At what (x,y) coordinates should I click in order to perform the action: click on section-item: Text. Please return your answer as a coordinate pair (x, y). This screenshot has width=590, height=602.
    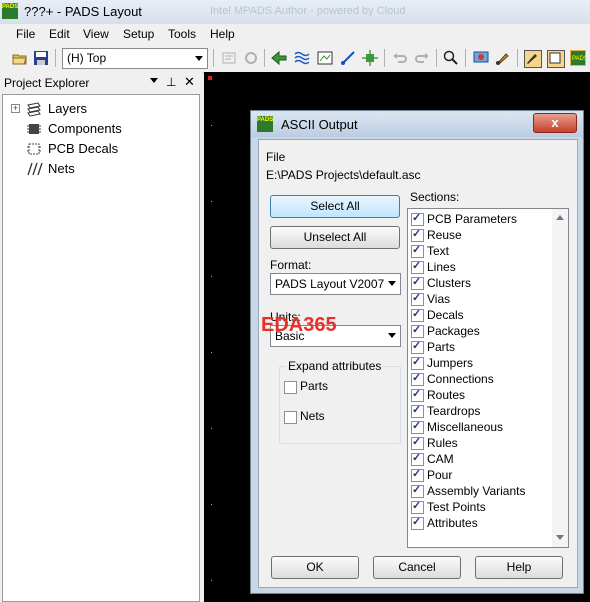
    Looking at the image, I should click on (481, 251).